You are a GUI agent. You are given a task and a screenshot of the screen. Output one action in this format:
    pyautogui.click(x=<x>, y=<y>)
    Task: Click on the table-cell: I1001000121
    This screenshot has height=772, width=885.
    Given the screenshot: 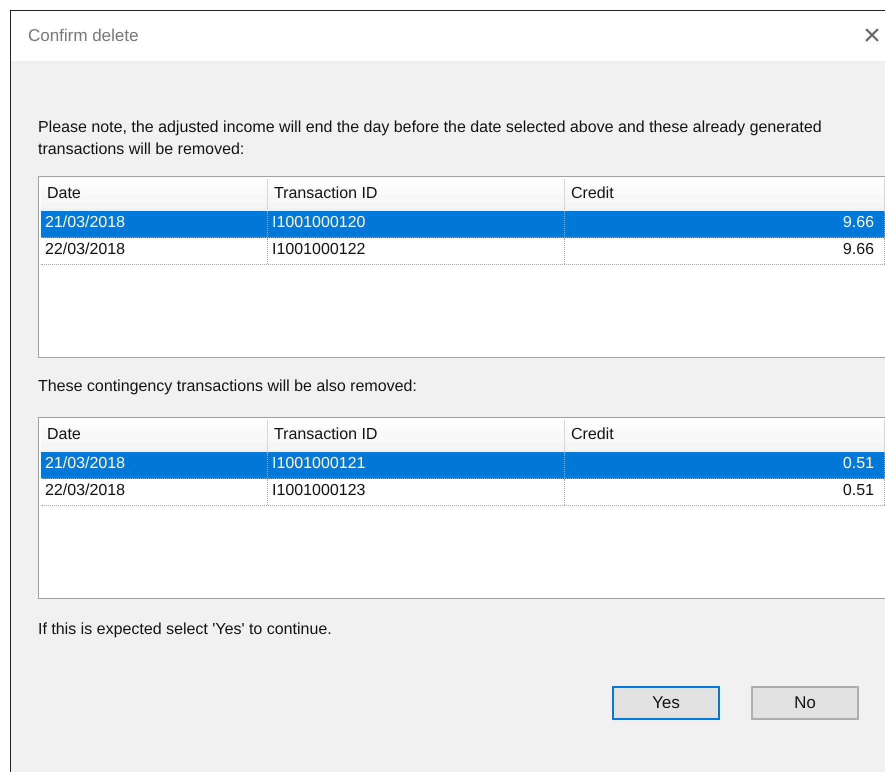 What is the action you would take?
    pyautogui.click(x=416, y=465)
    